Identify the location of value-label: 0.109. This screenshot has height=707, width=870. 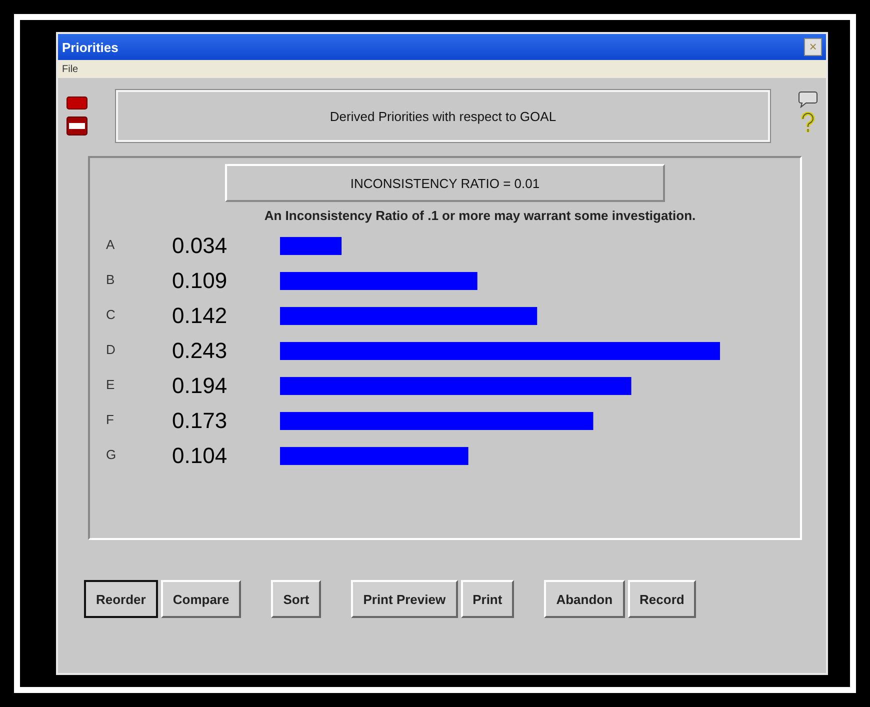
(200, 280).